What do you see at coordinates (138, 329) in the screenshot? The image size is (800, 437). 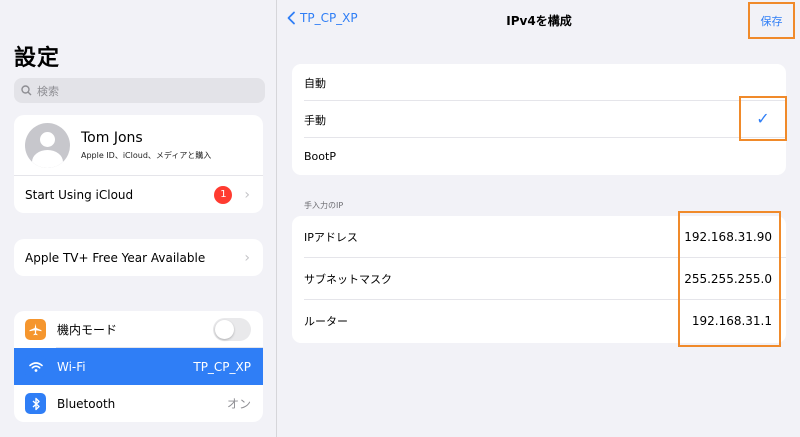 I see `sidebar-item-airplane-mode: 機内モード` at bounding box center [138, 329].